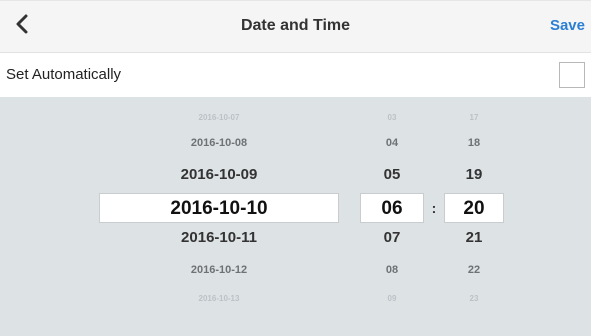  What do you see at coordinates (474, 143) in the screenshot?
I see `minute-option: 18` at bounding box center [474, 143].